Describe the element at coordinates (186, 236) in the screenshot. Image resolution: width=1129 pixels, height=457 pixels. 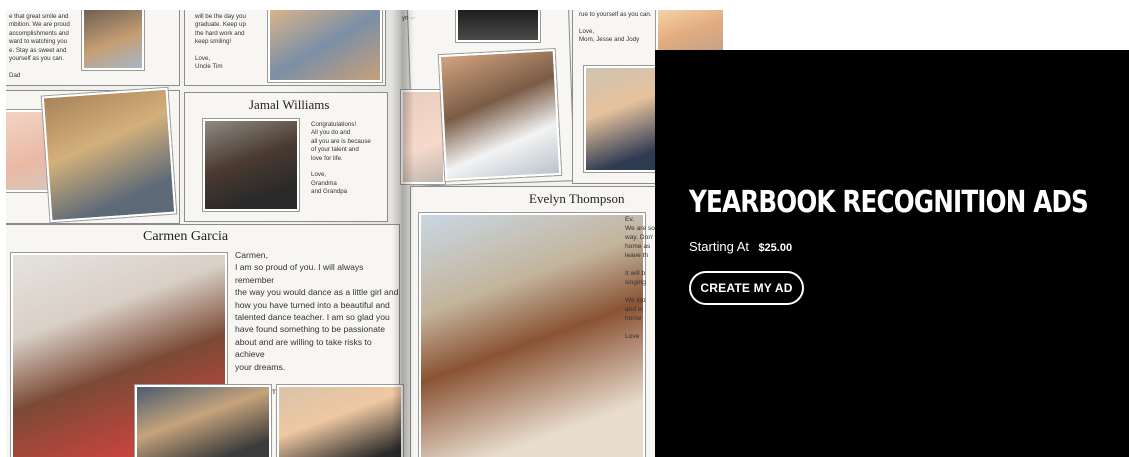
I see `carmen-name-heading: Carmen Garcia` at that location.